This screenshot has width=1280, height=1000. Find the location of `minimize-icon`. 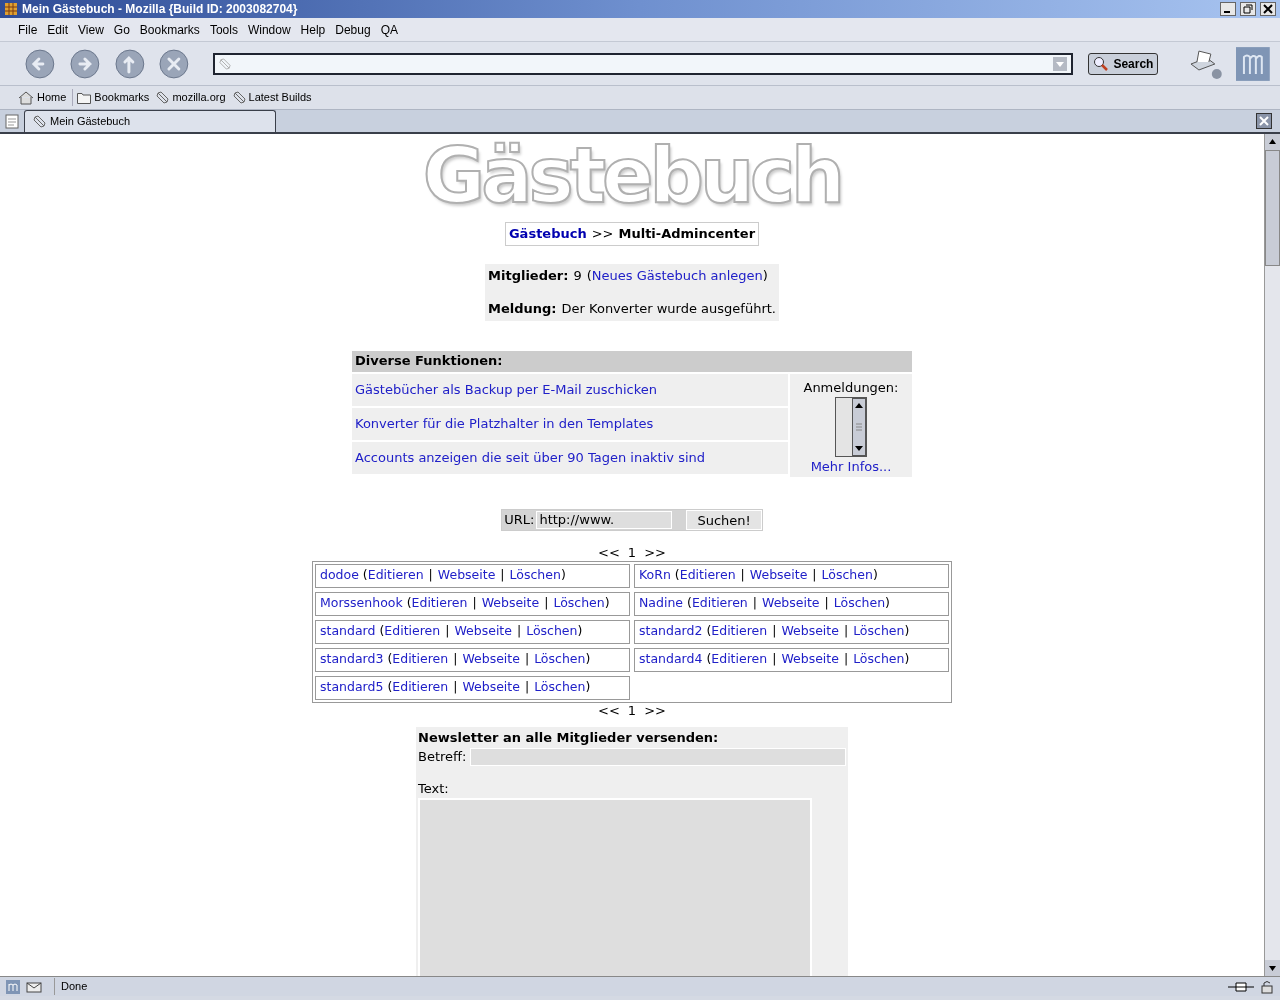

minimize-icon is located at coordinates (1228, 9).